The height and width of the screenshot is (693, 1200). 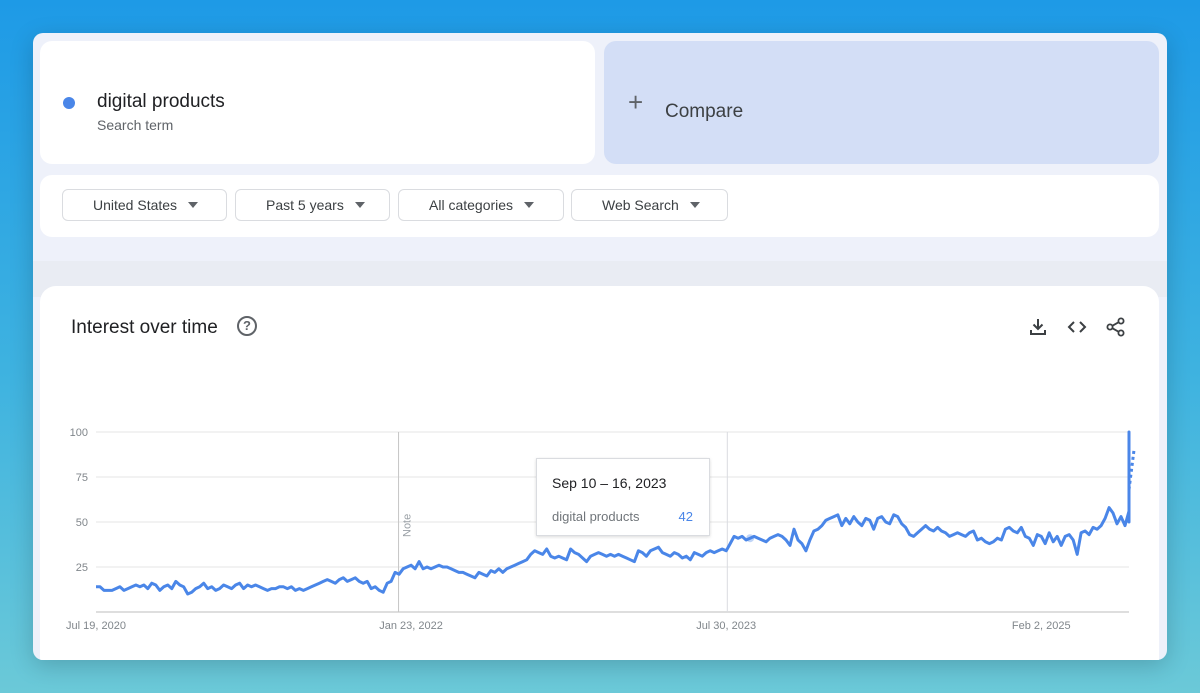 What do you see at coordinates (636, 102) in the screenshot?
I see `plus-icon: +` at bounding box center [636, 102].